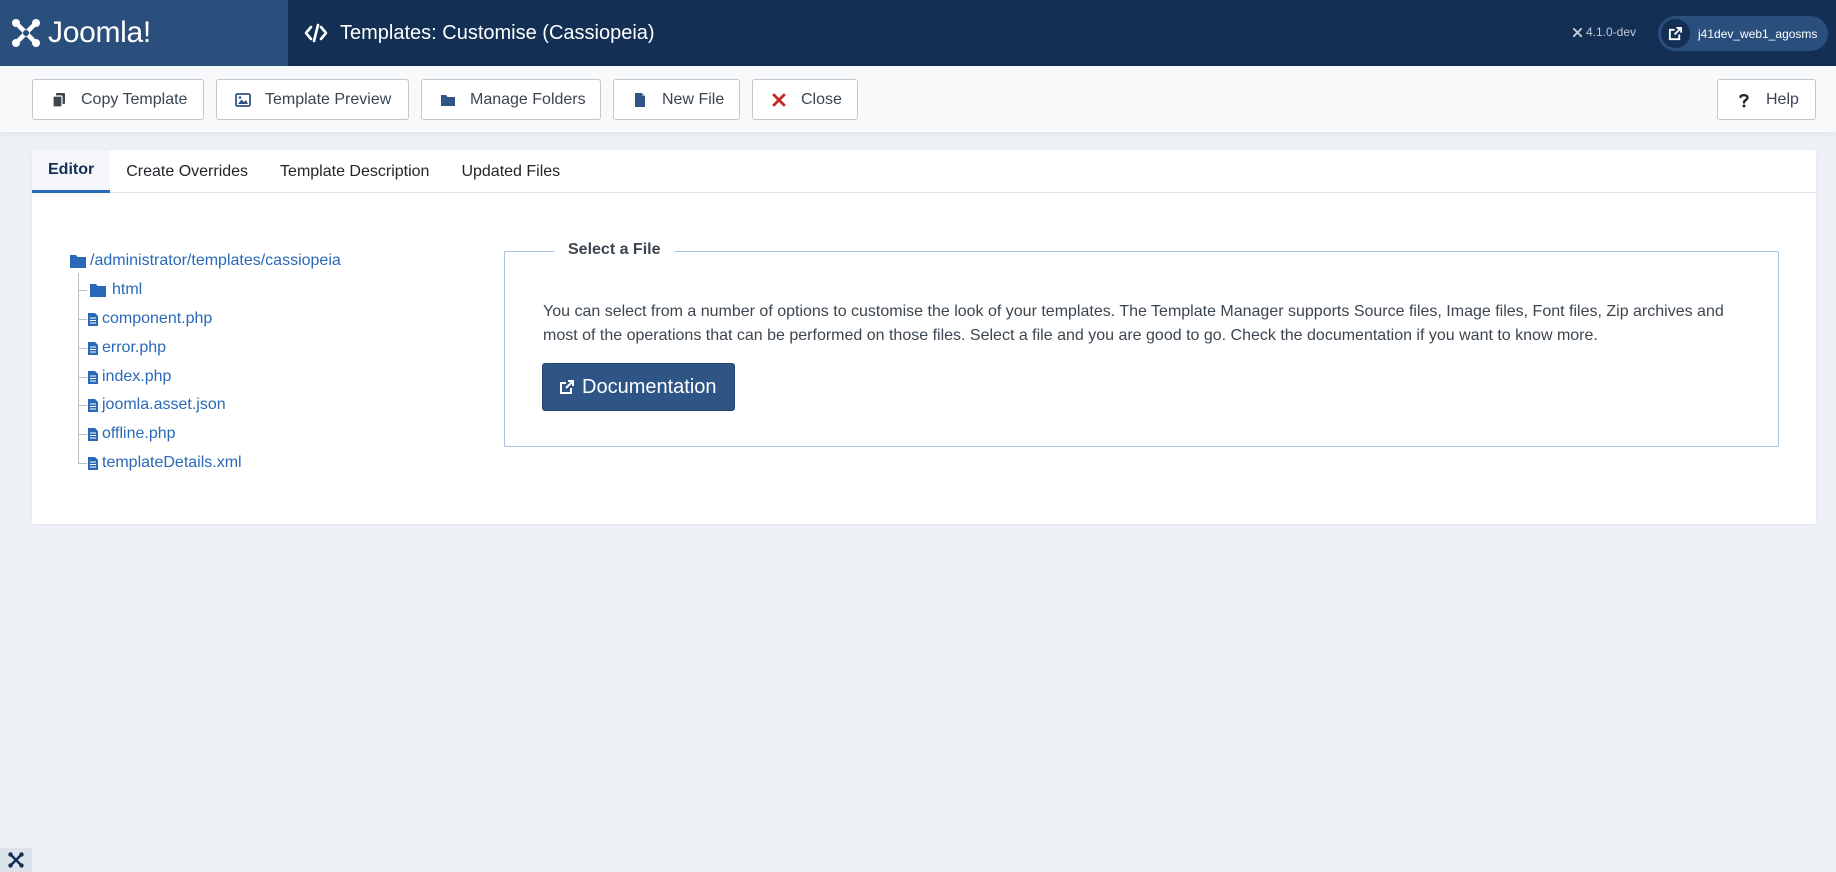 The width and height of the screenshot is (1836, 872). I want to click on close-button: Close, so click(805, 99).